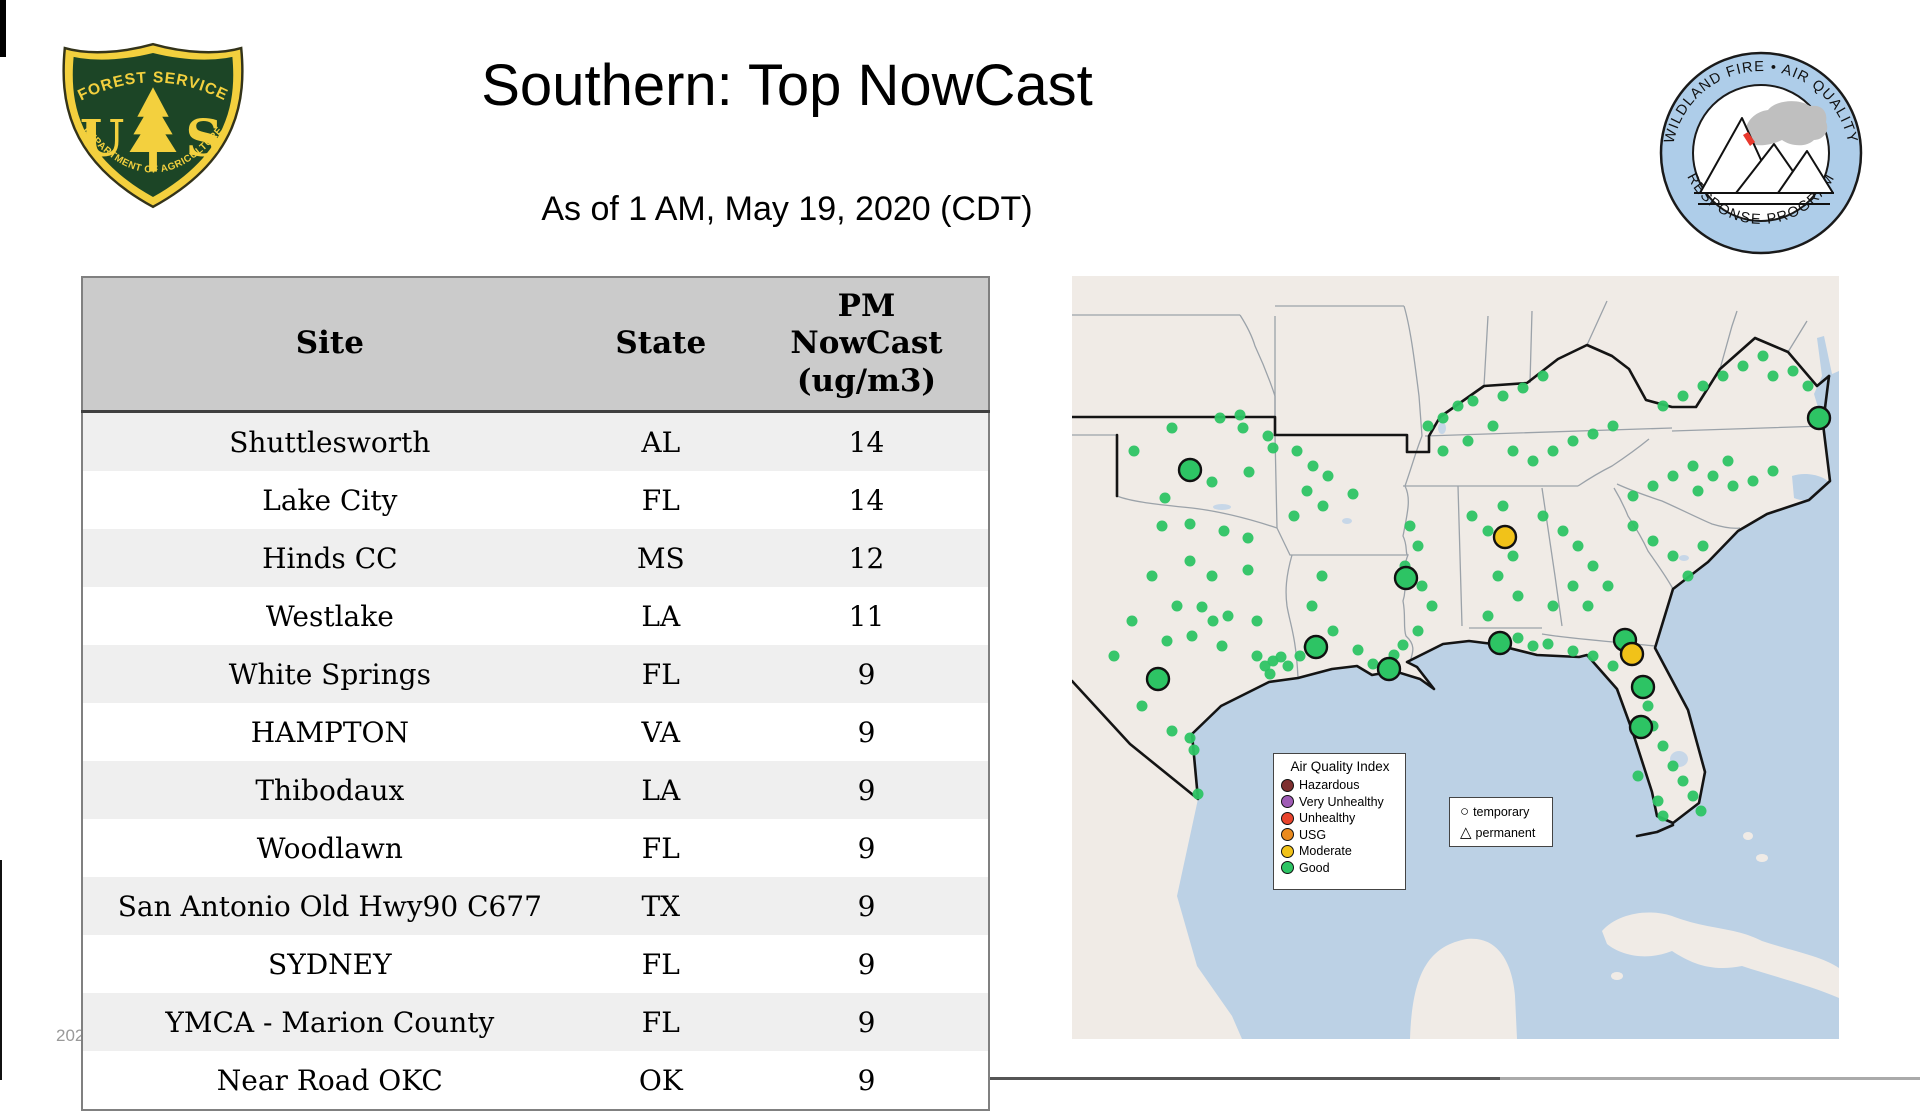 The width and height of the screenshot is (1920, 1111). I want to click on state-cell: MS, so click(660, 558).